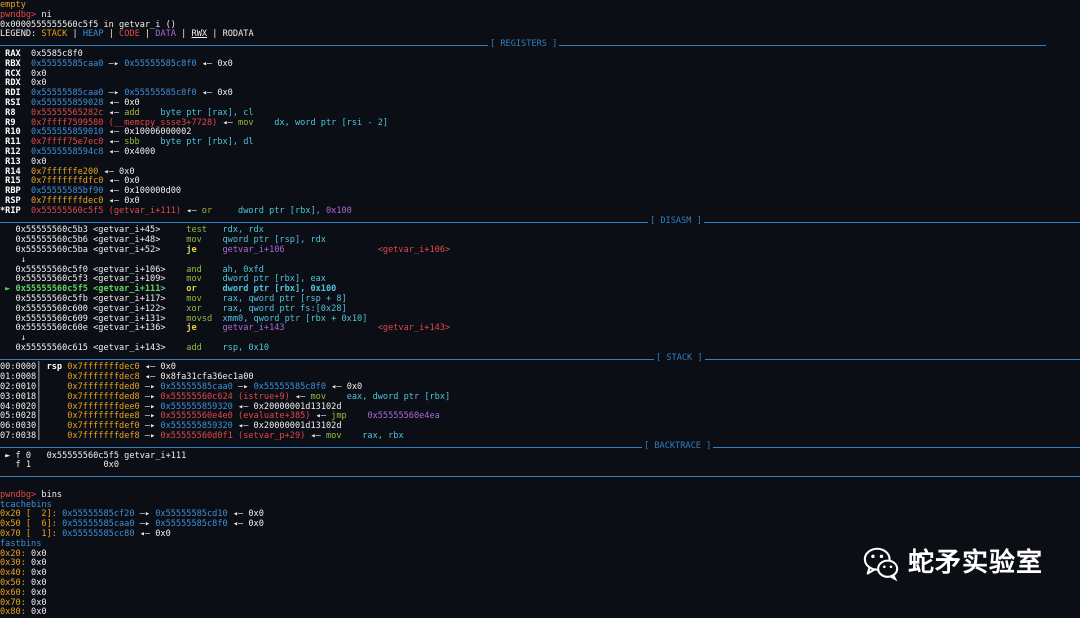  I want to click on stack-value: mov, so click(318, 396).